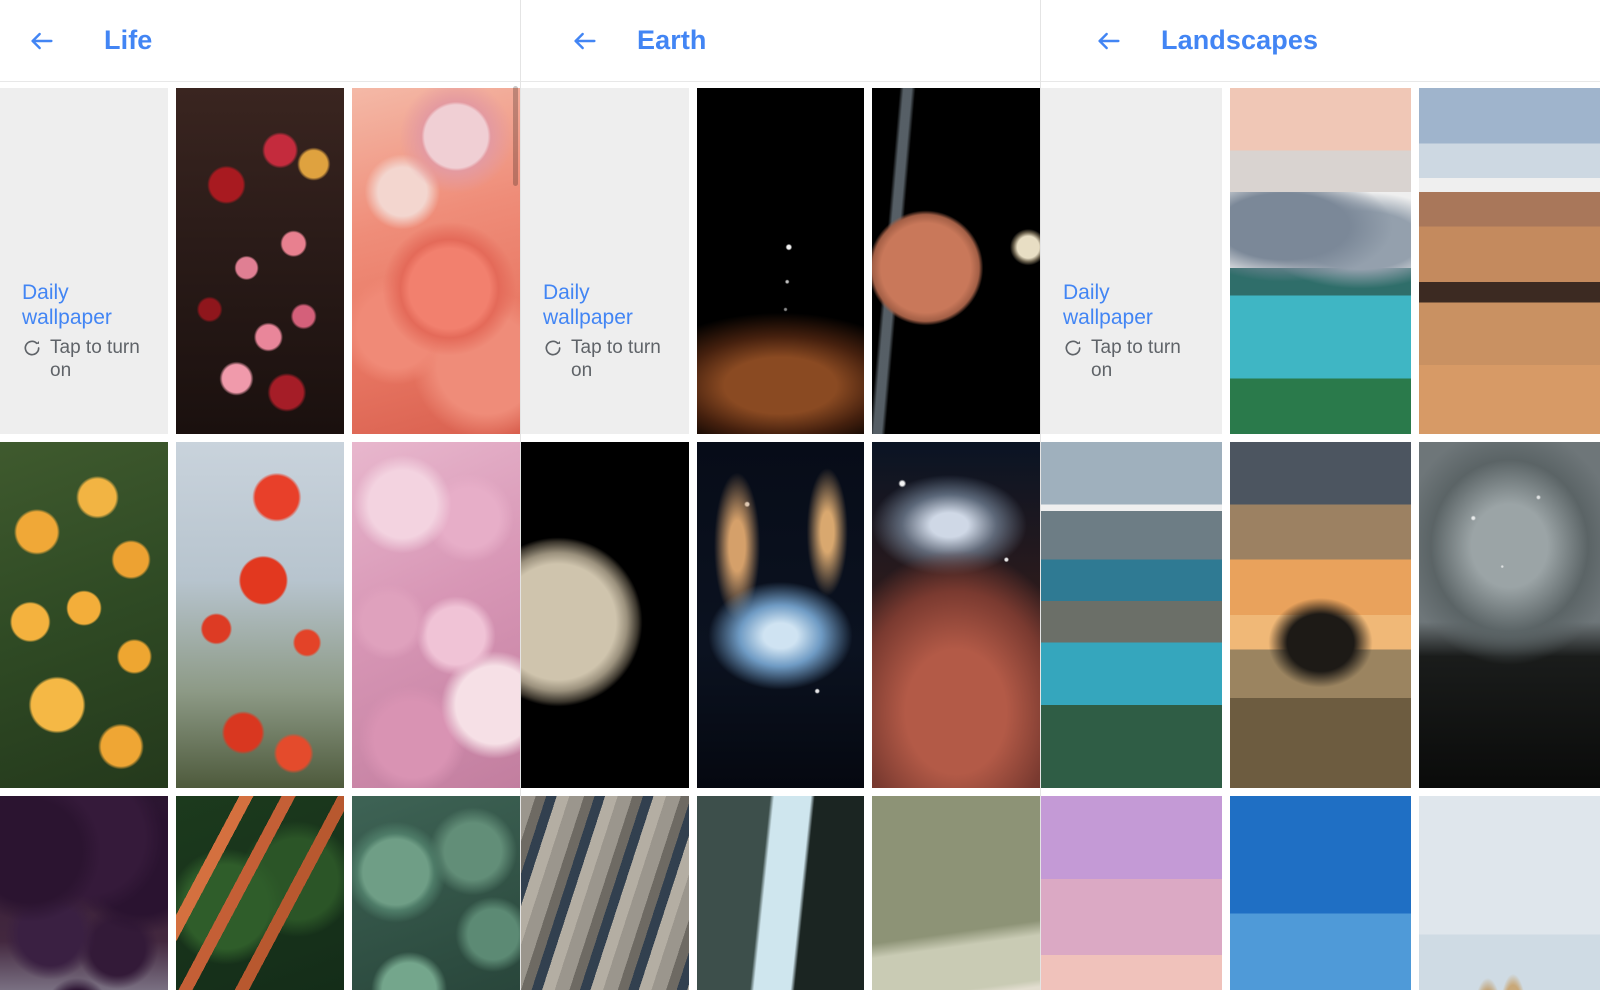  I want to click on twelve-apostles-wallpaper, so click(1509, 893).